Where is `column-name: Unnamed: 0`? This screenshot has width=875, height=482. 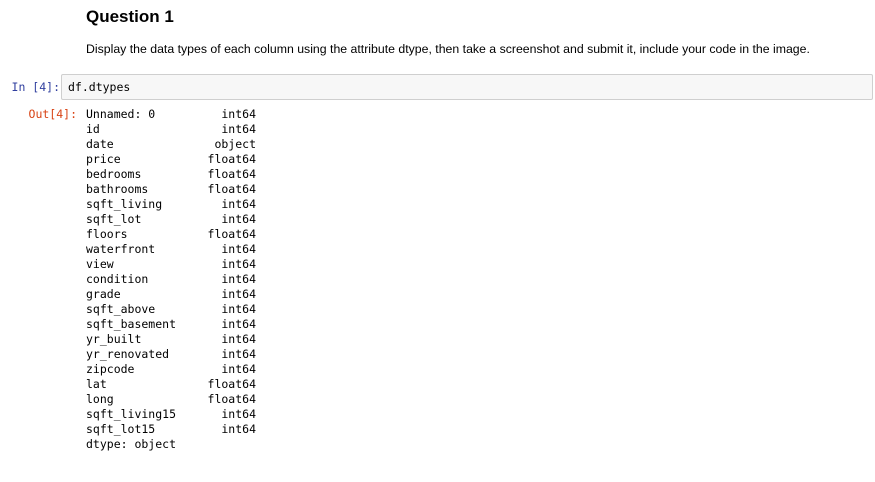
column-name: Unnamed: 0 is located at coordinates (121, 114).